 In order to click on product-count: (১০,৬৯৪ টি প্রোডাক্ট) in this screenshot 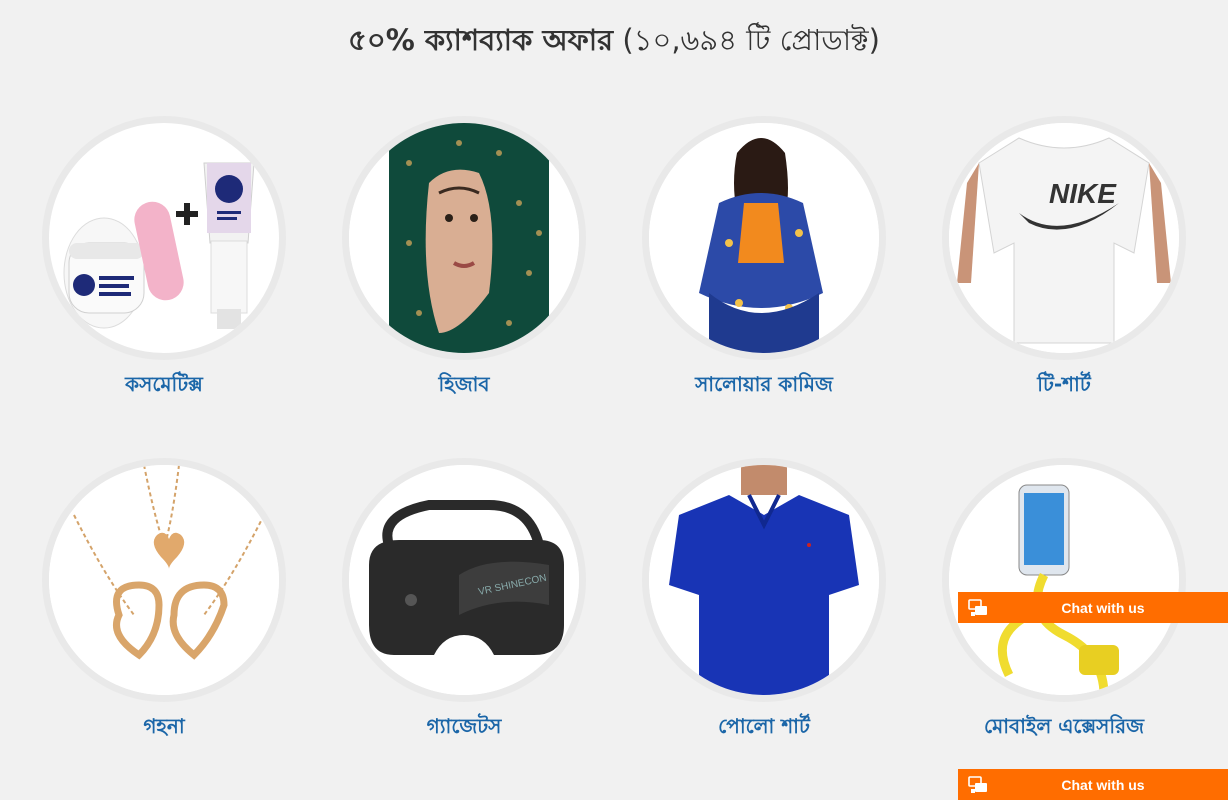, I will do `click(751, 40)`.